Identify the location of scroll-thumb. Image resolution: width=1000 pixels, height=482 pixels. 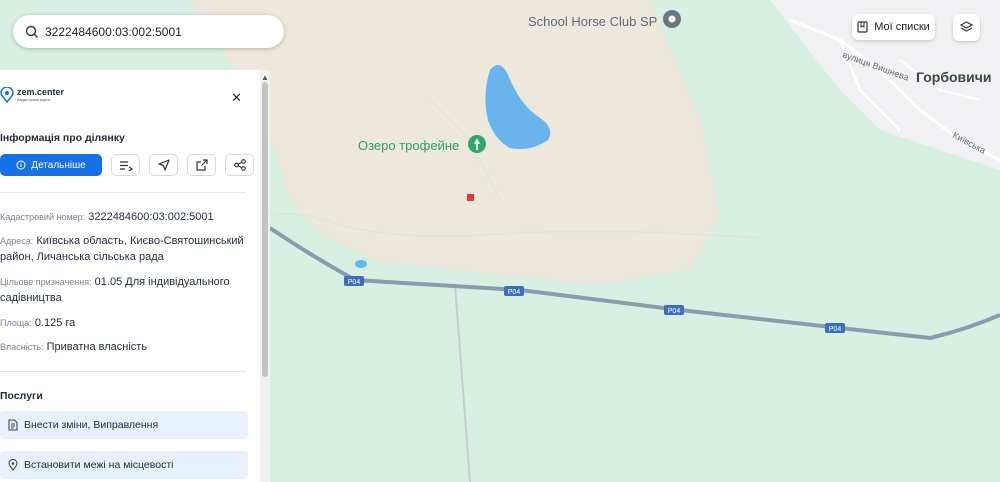
(265, 229).